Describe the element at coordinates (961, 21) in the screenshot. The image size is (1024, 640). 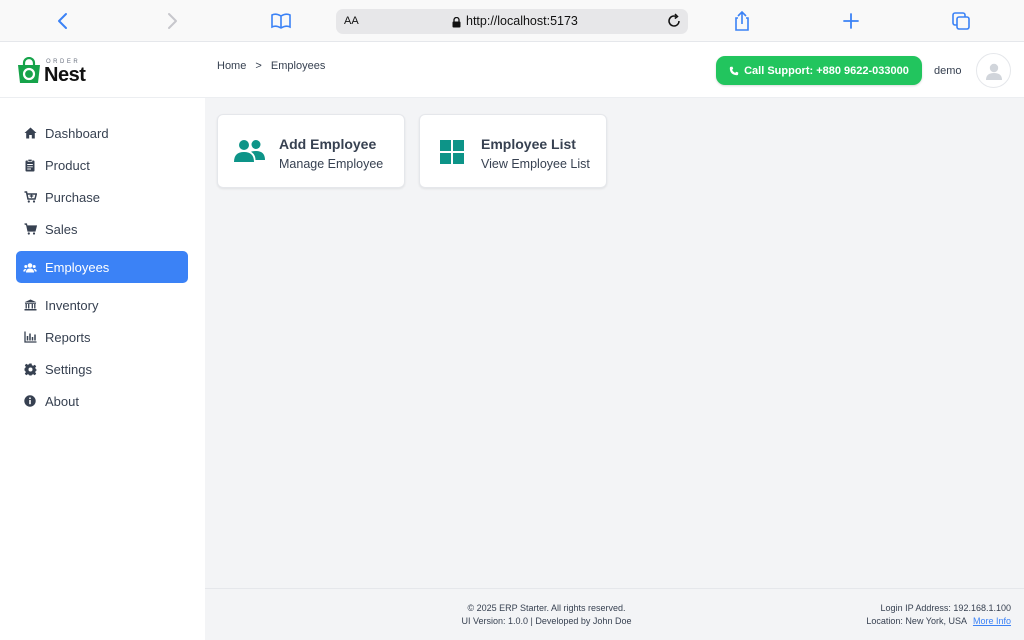
I see `tabs-overview-icon` at that location.